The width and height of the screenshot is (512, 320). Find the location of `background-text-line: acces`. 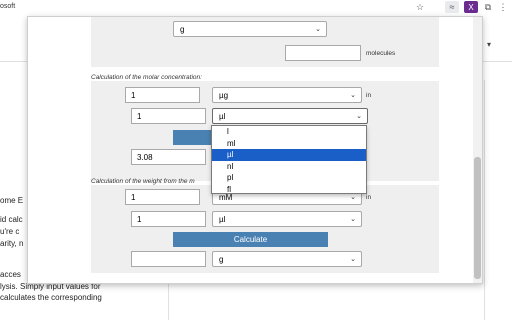

background-text-line: acces is located at coordinates (10, 274).